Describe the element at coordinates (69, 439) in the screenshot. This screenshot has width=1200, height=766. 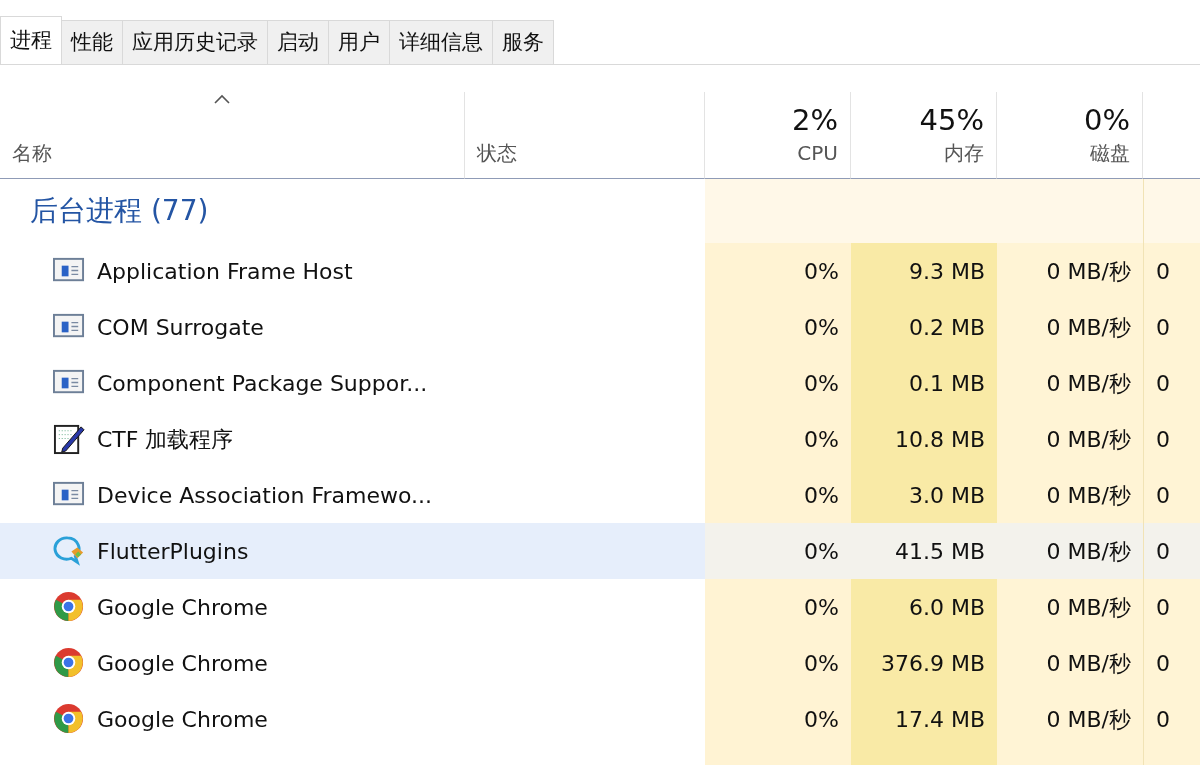
I see `notepad-pen-icon` at that location.